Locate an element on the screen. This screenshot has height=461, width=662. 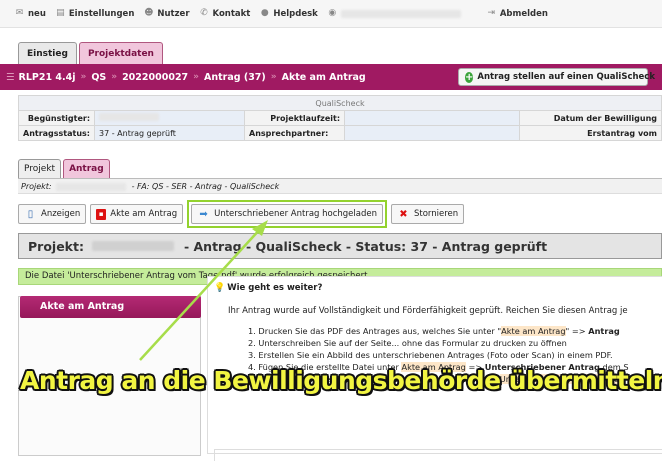
partner-value is located at coordinates (432, 133).